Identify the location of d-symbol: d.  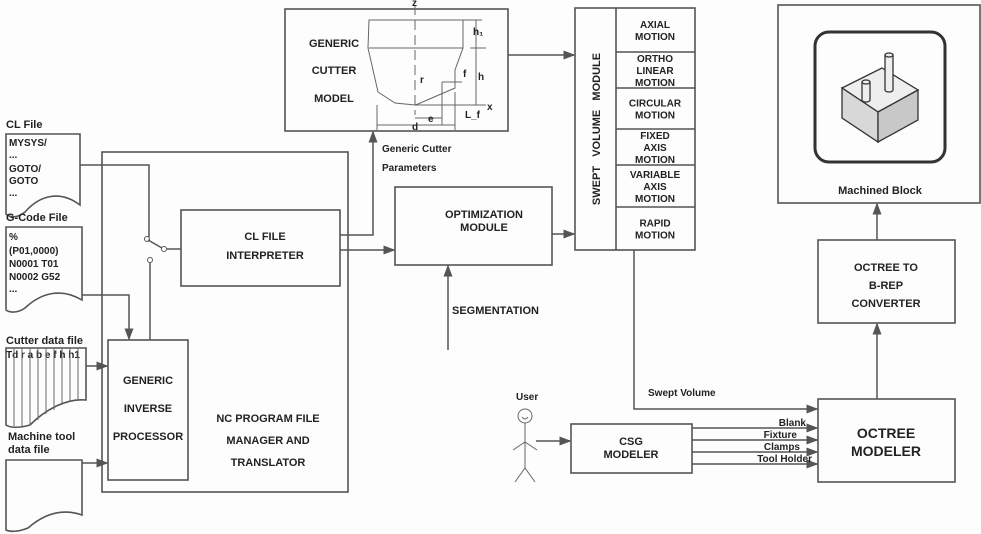
(415, 127).